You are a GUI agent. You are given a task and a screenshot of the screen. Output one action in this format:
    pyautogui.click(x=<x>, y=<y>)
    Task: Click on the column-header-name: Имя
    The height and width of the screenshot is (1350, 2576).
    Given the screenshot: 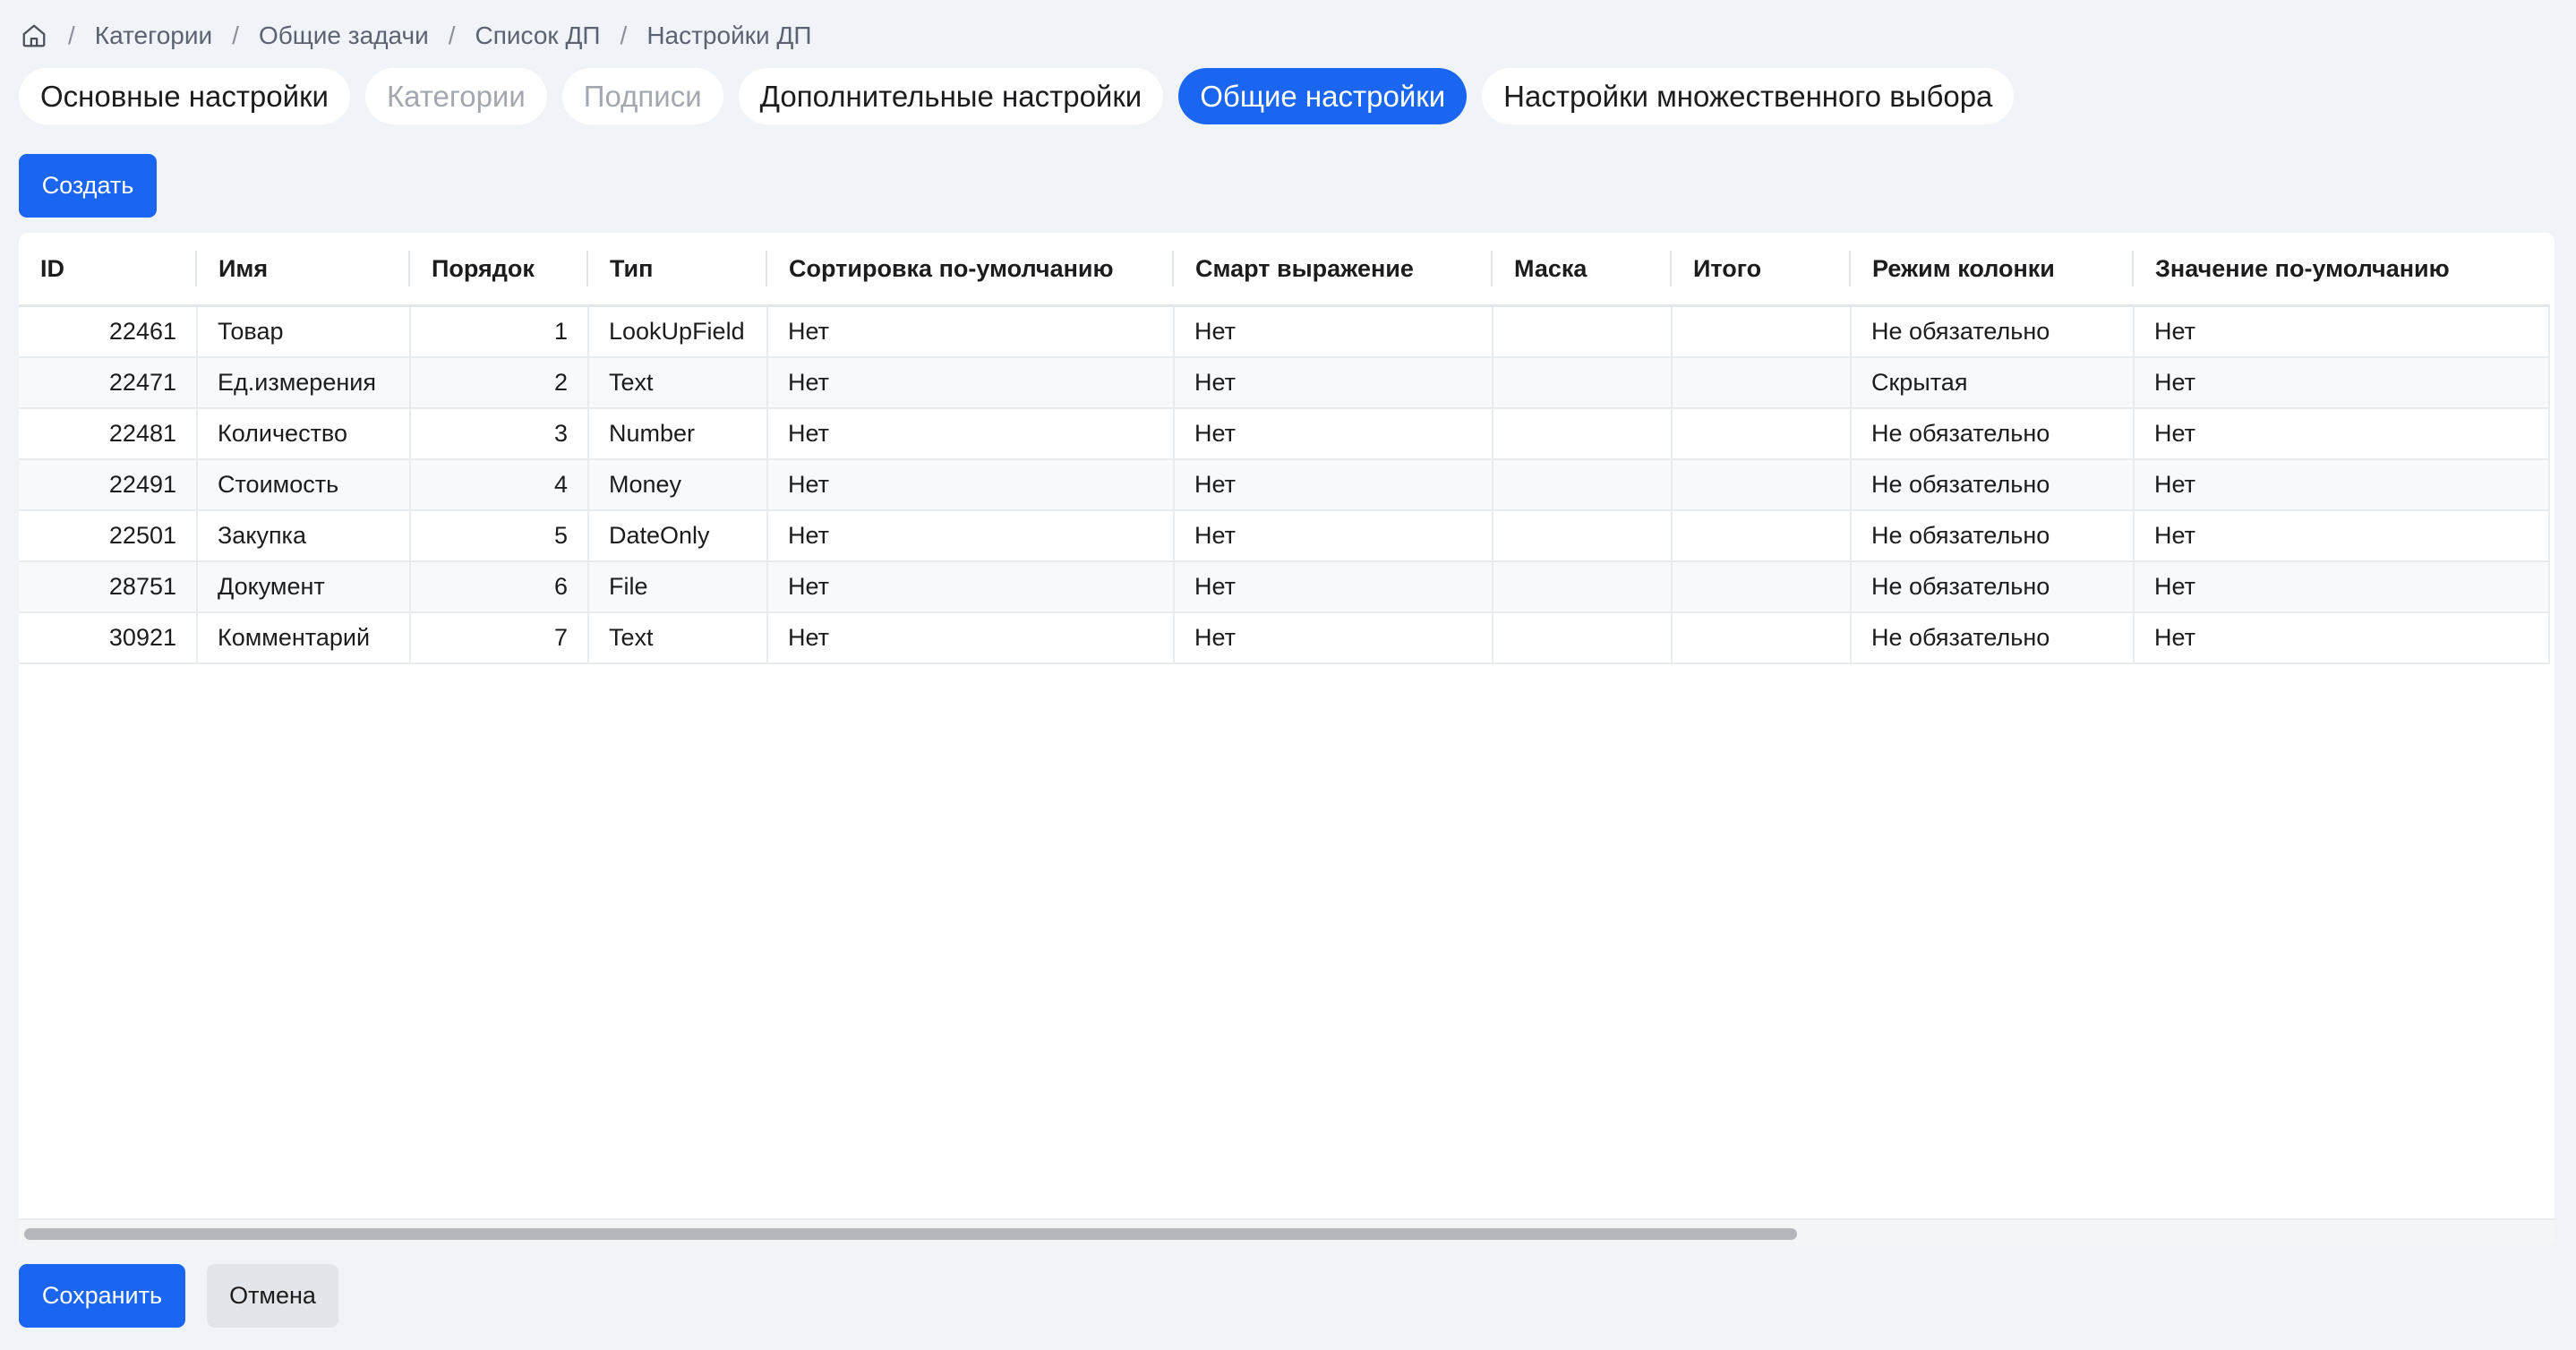 What is the action you would take?
    pyautogui.click(x=303, y=270)
    